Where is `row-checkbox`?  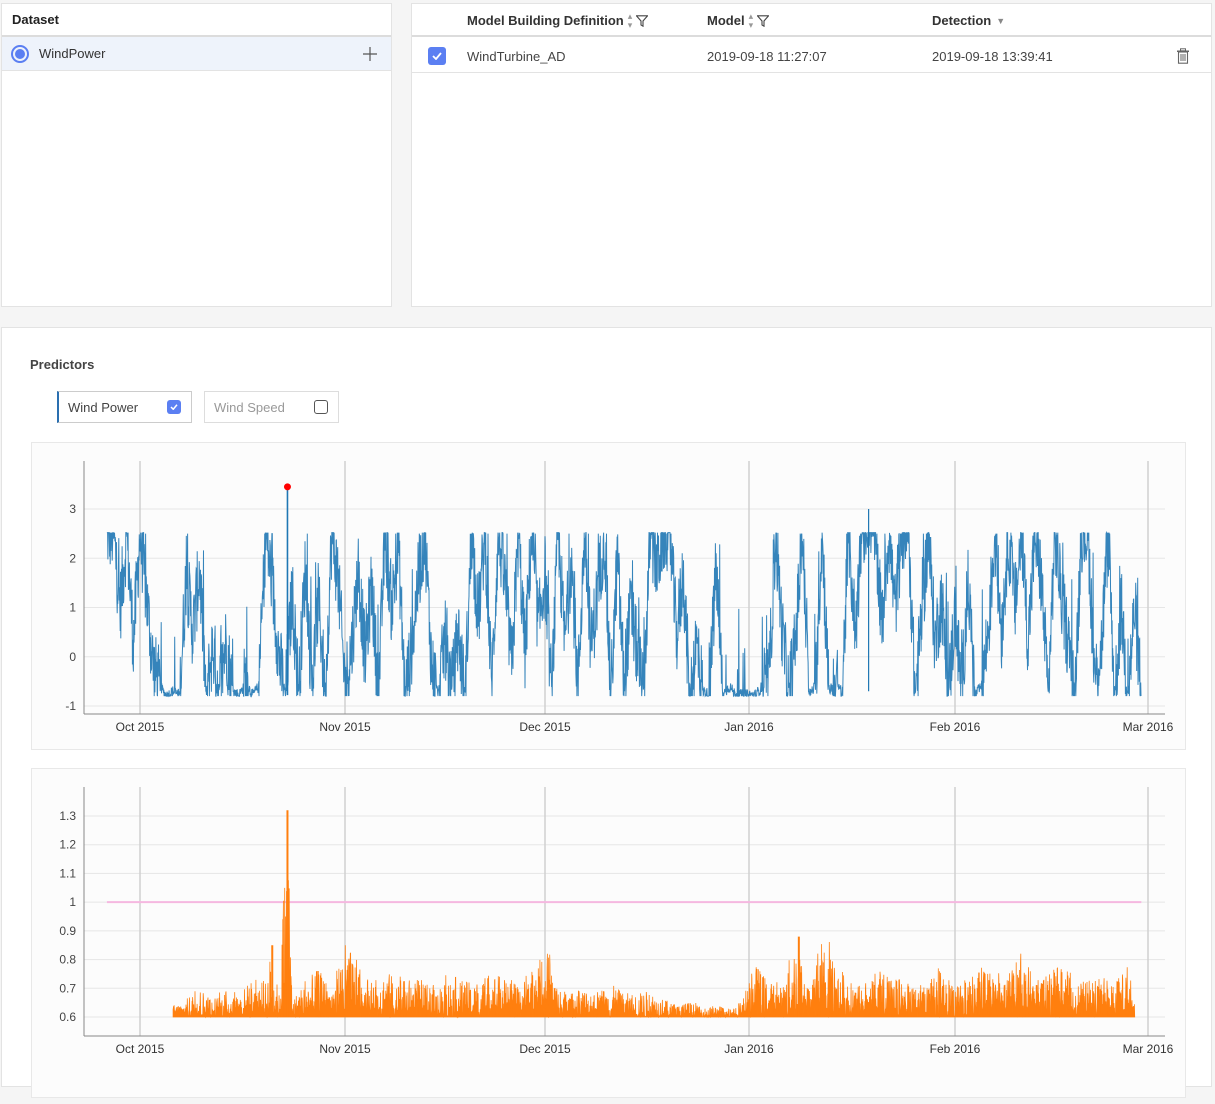
row-checkbox is located at coordinates (437, 56).